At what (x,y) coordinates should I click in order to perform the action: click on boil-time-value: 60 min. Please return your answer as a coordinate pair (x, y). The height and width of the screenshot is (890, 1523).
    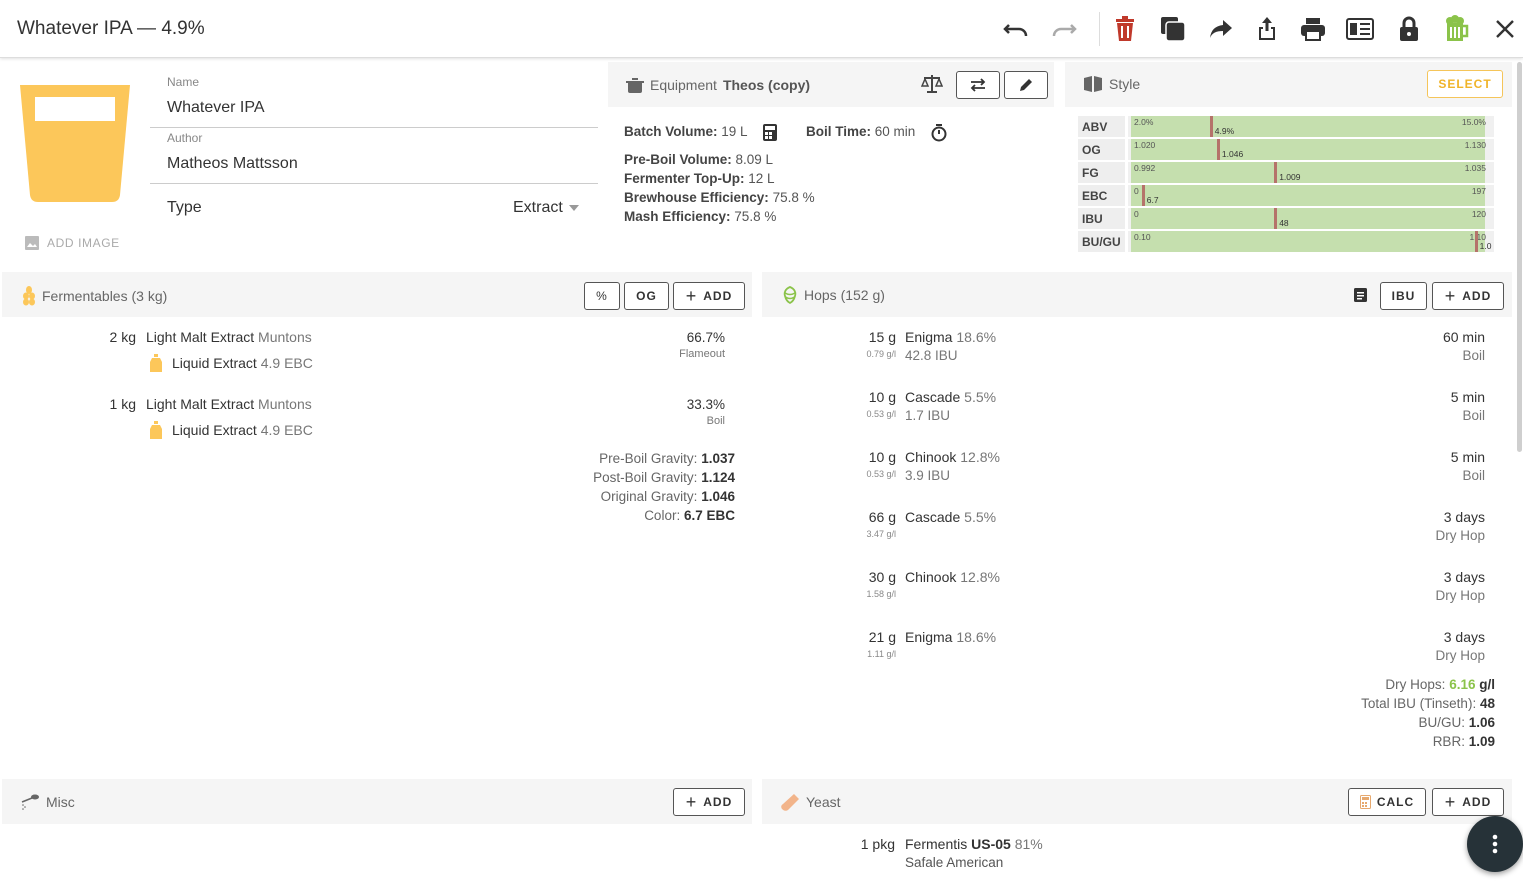
    Looking at the image, I should click on (895, 131).